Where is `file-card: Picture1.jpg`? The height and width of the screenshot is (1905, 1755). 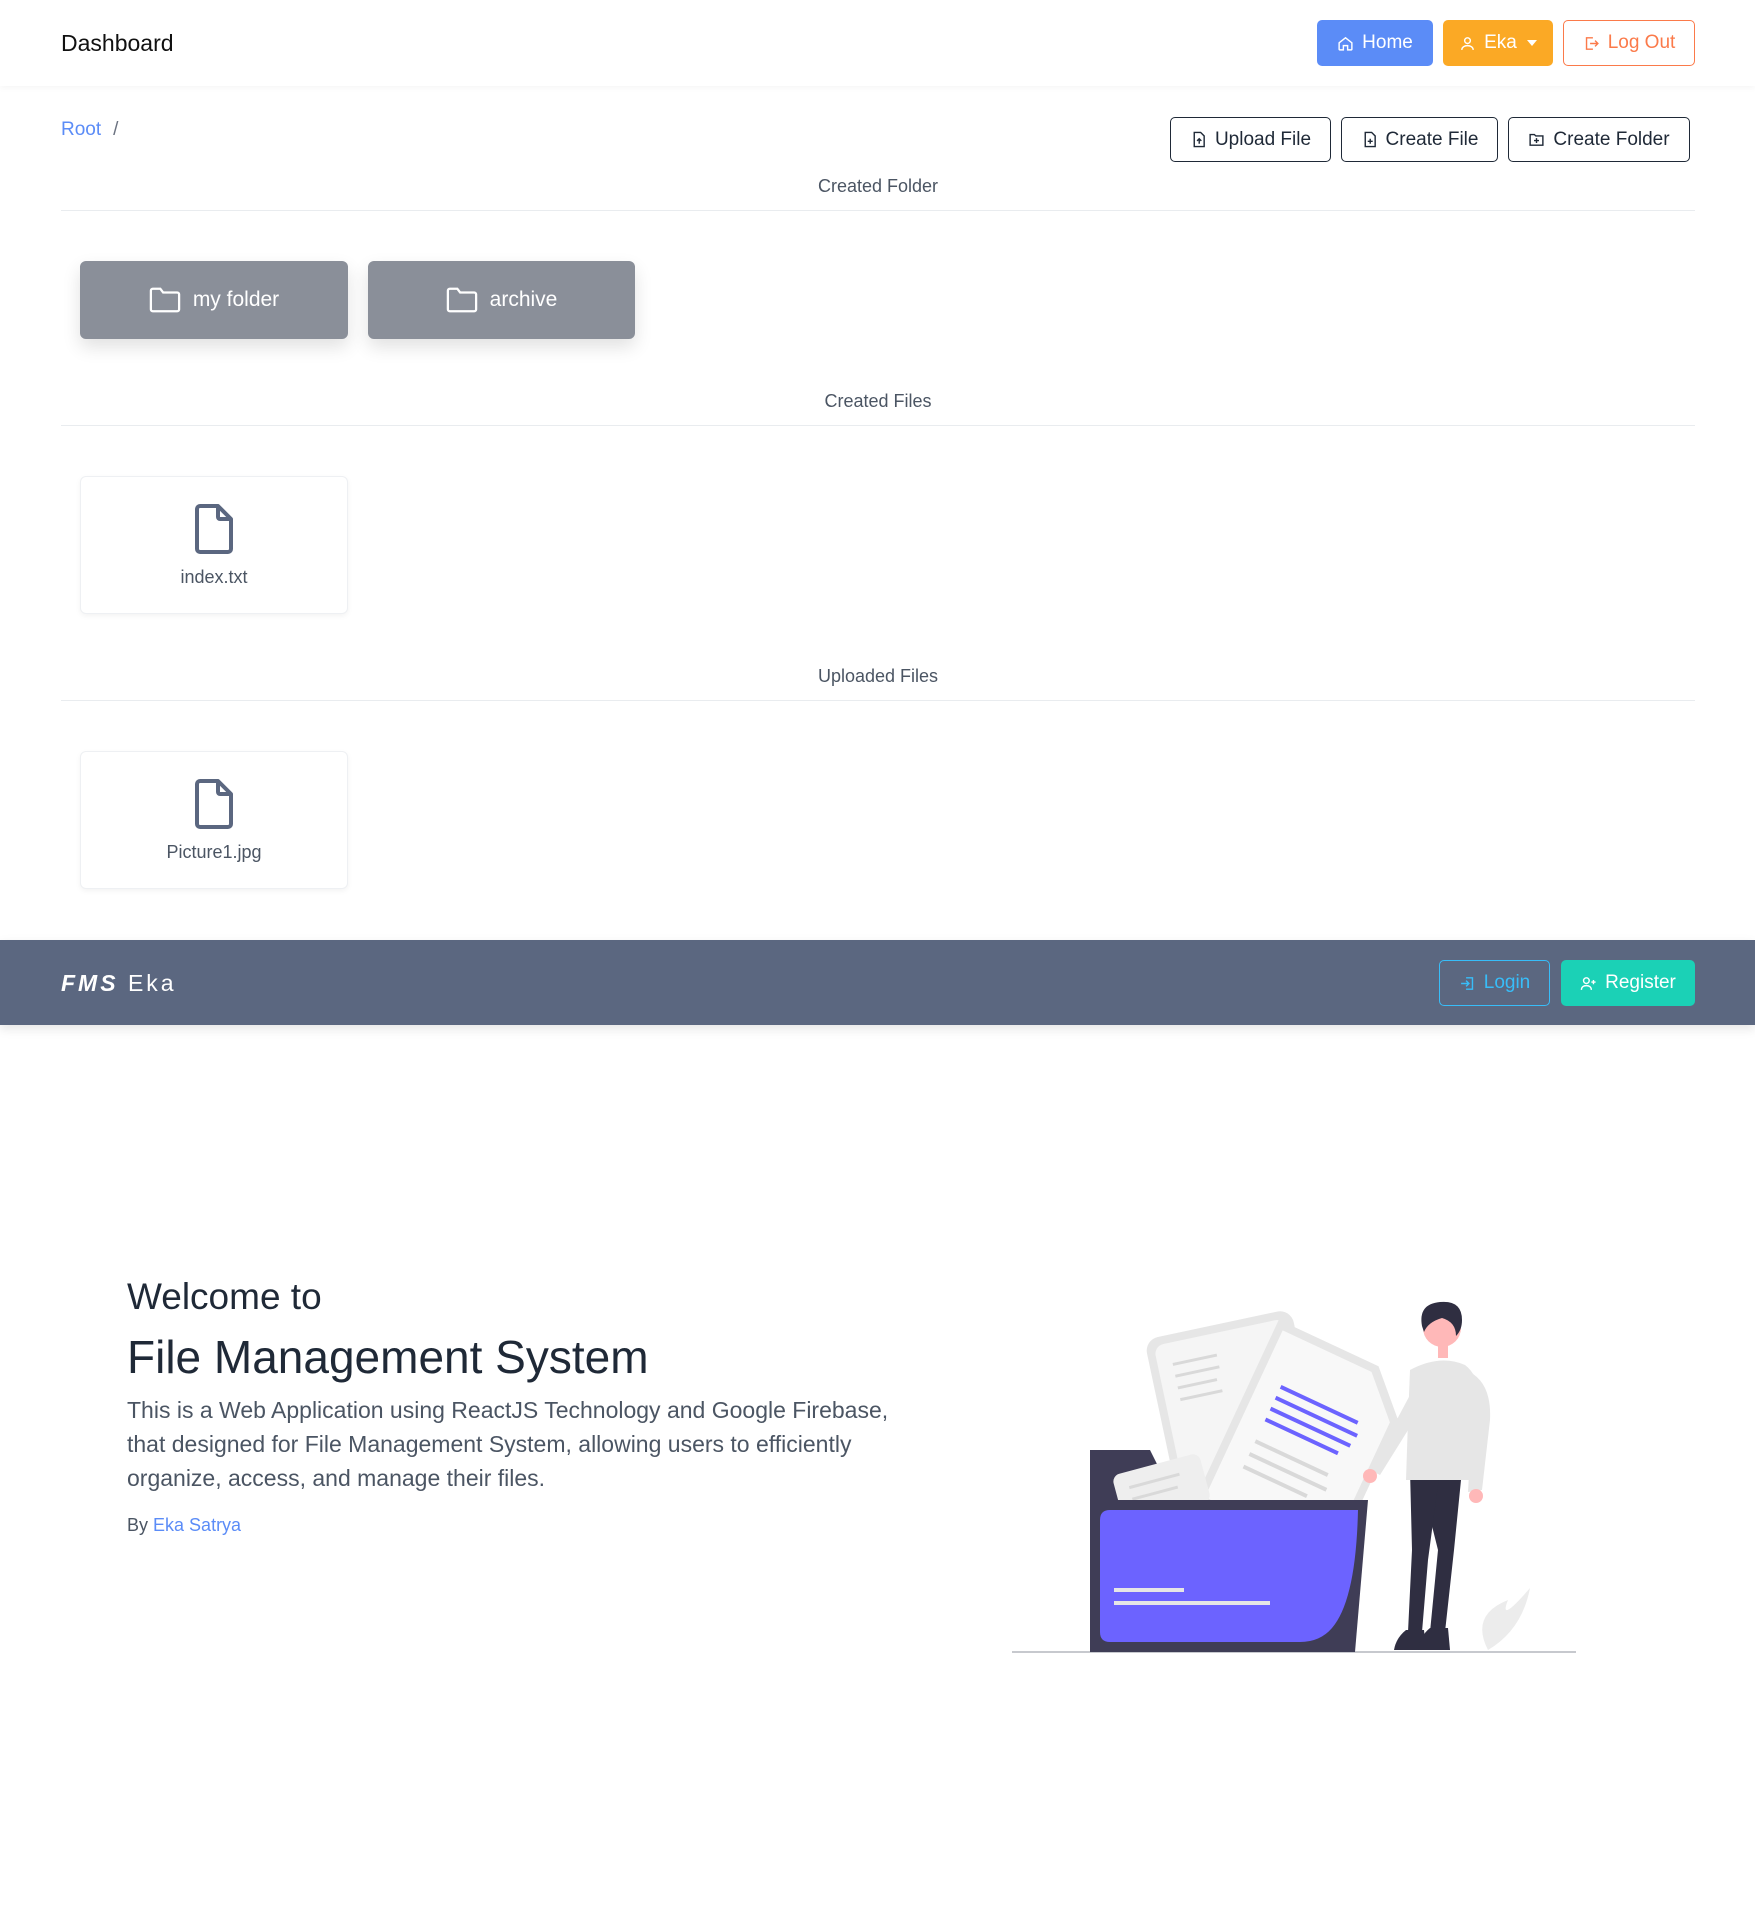 file-card: Picture1.jpg is located at coordinates (214, 820).